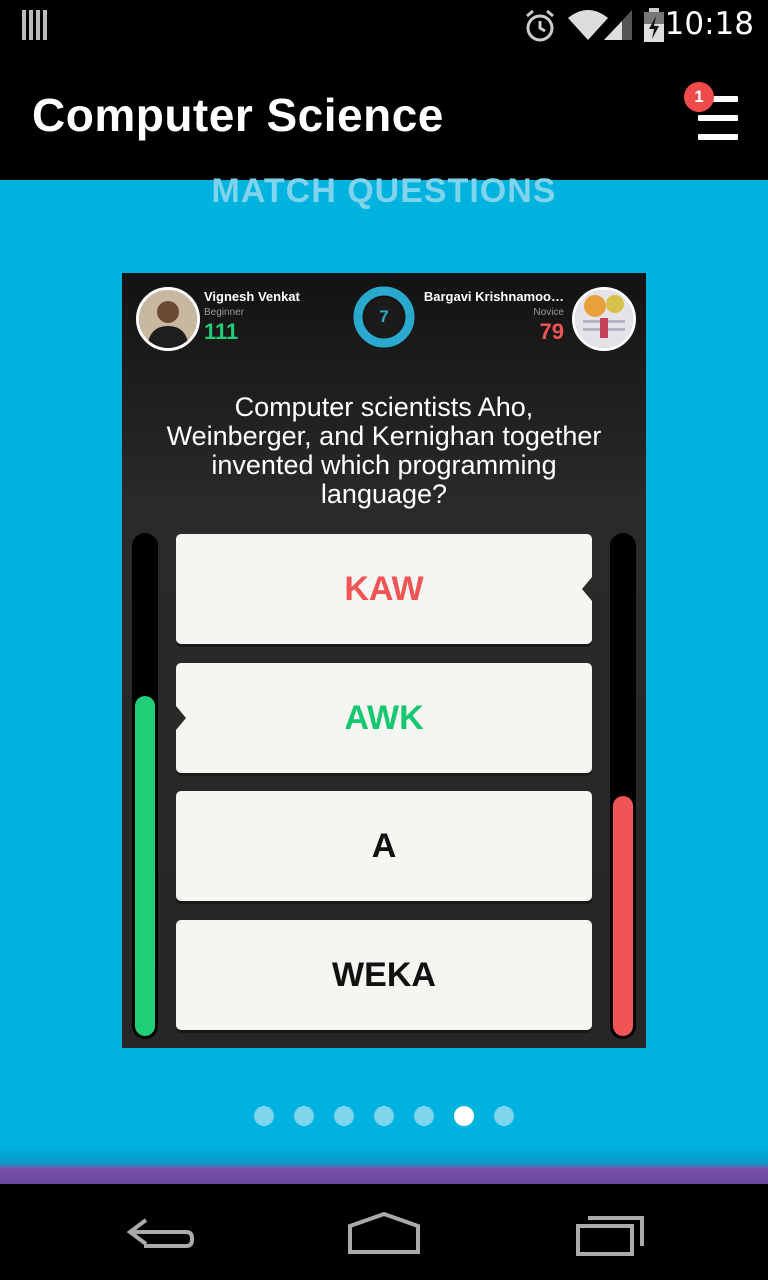 Image resolution: width=768 pixels, height=1280 pixels. I want to click on player1-score: 111, so click(221, 331).